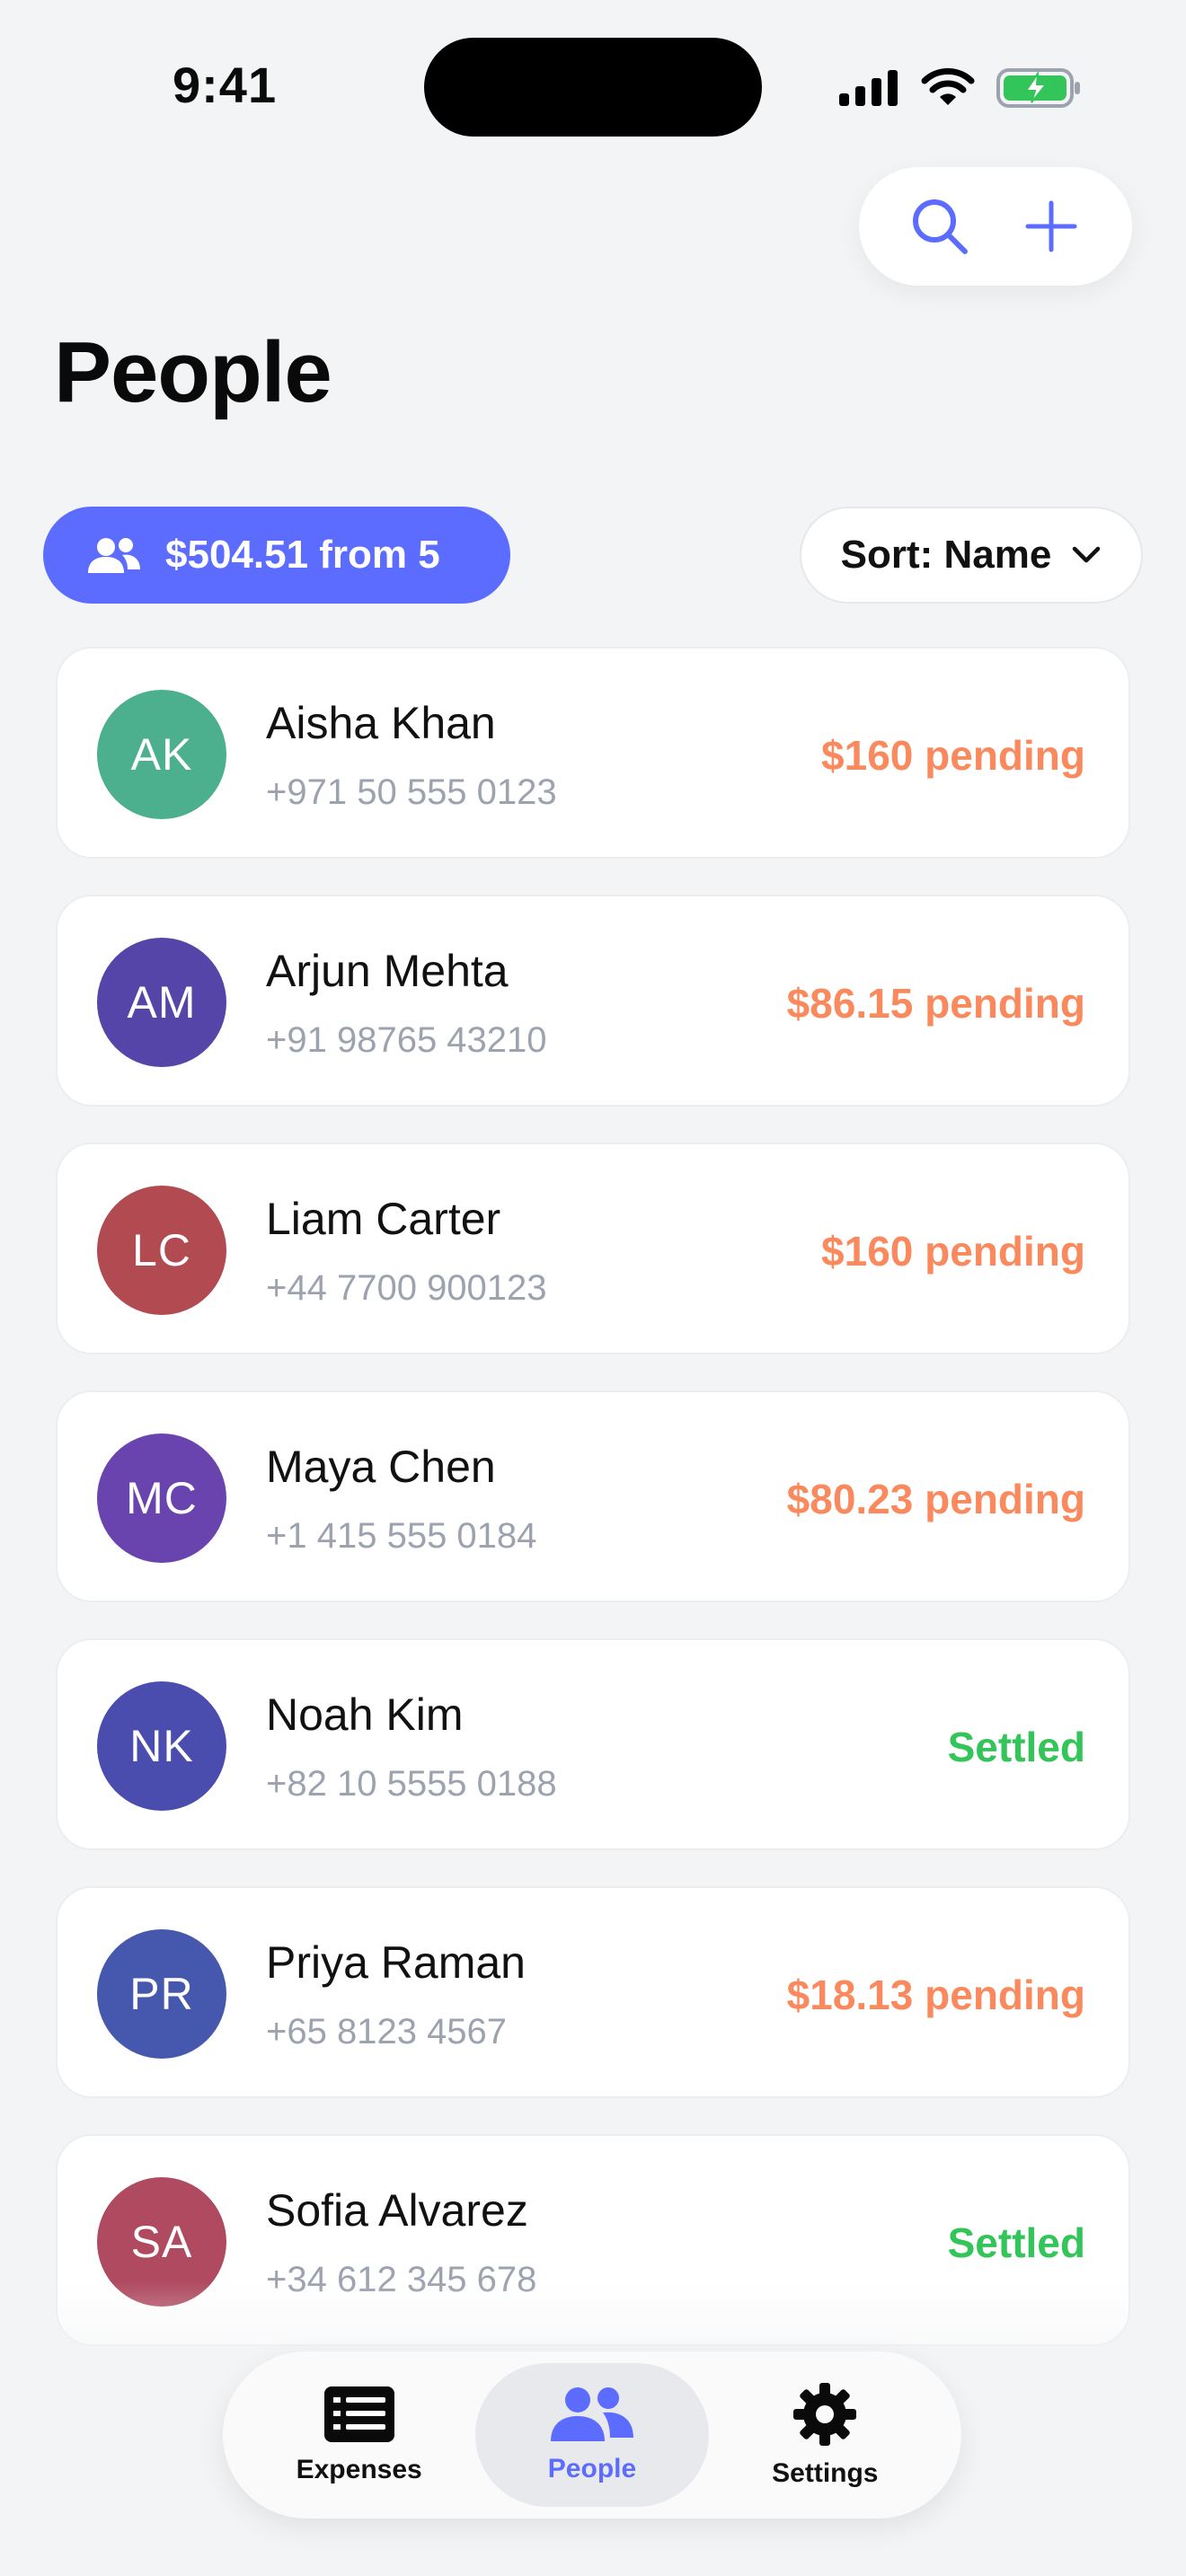 This screenshot has height=2576, width=1186. Describe the element at coordinates (387, 971) in the screenshot. I see `person-name: Arjun Mehta` at that location.